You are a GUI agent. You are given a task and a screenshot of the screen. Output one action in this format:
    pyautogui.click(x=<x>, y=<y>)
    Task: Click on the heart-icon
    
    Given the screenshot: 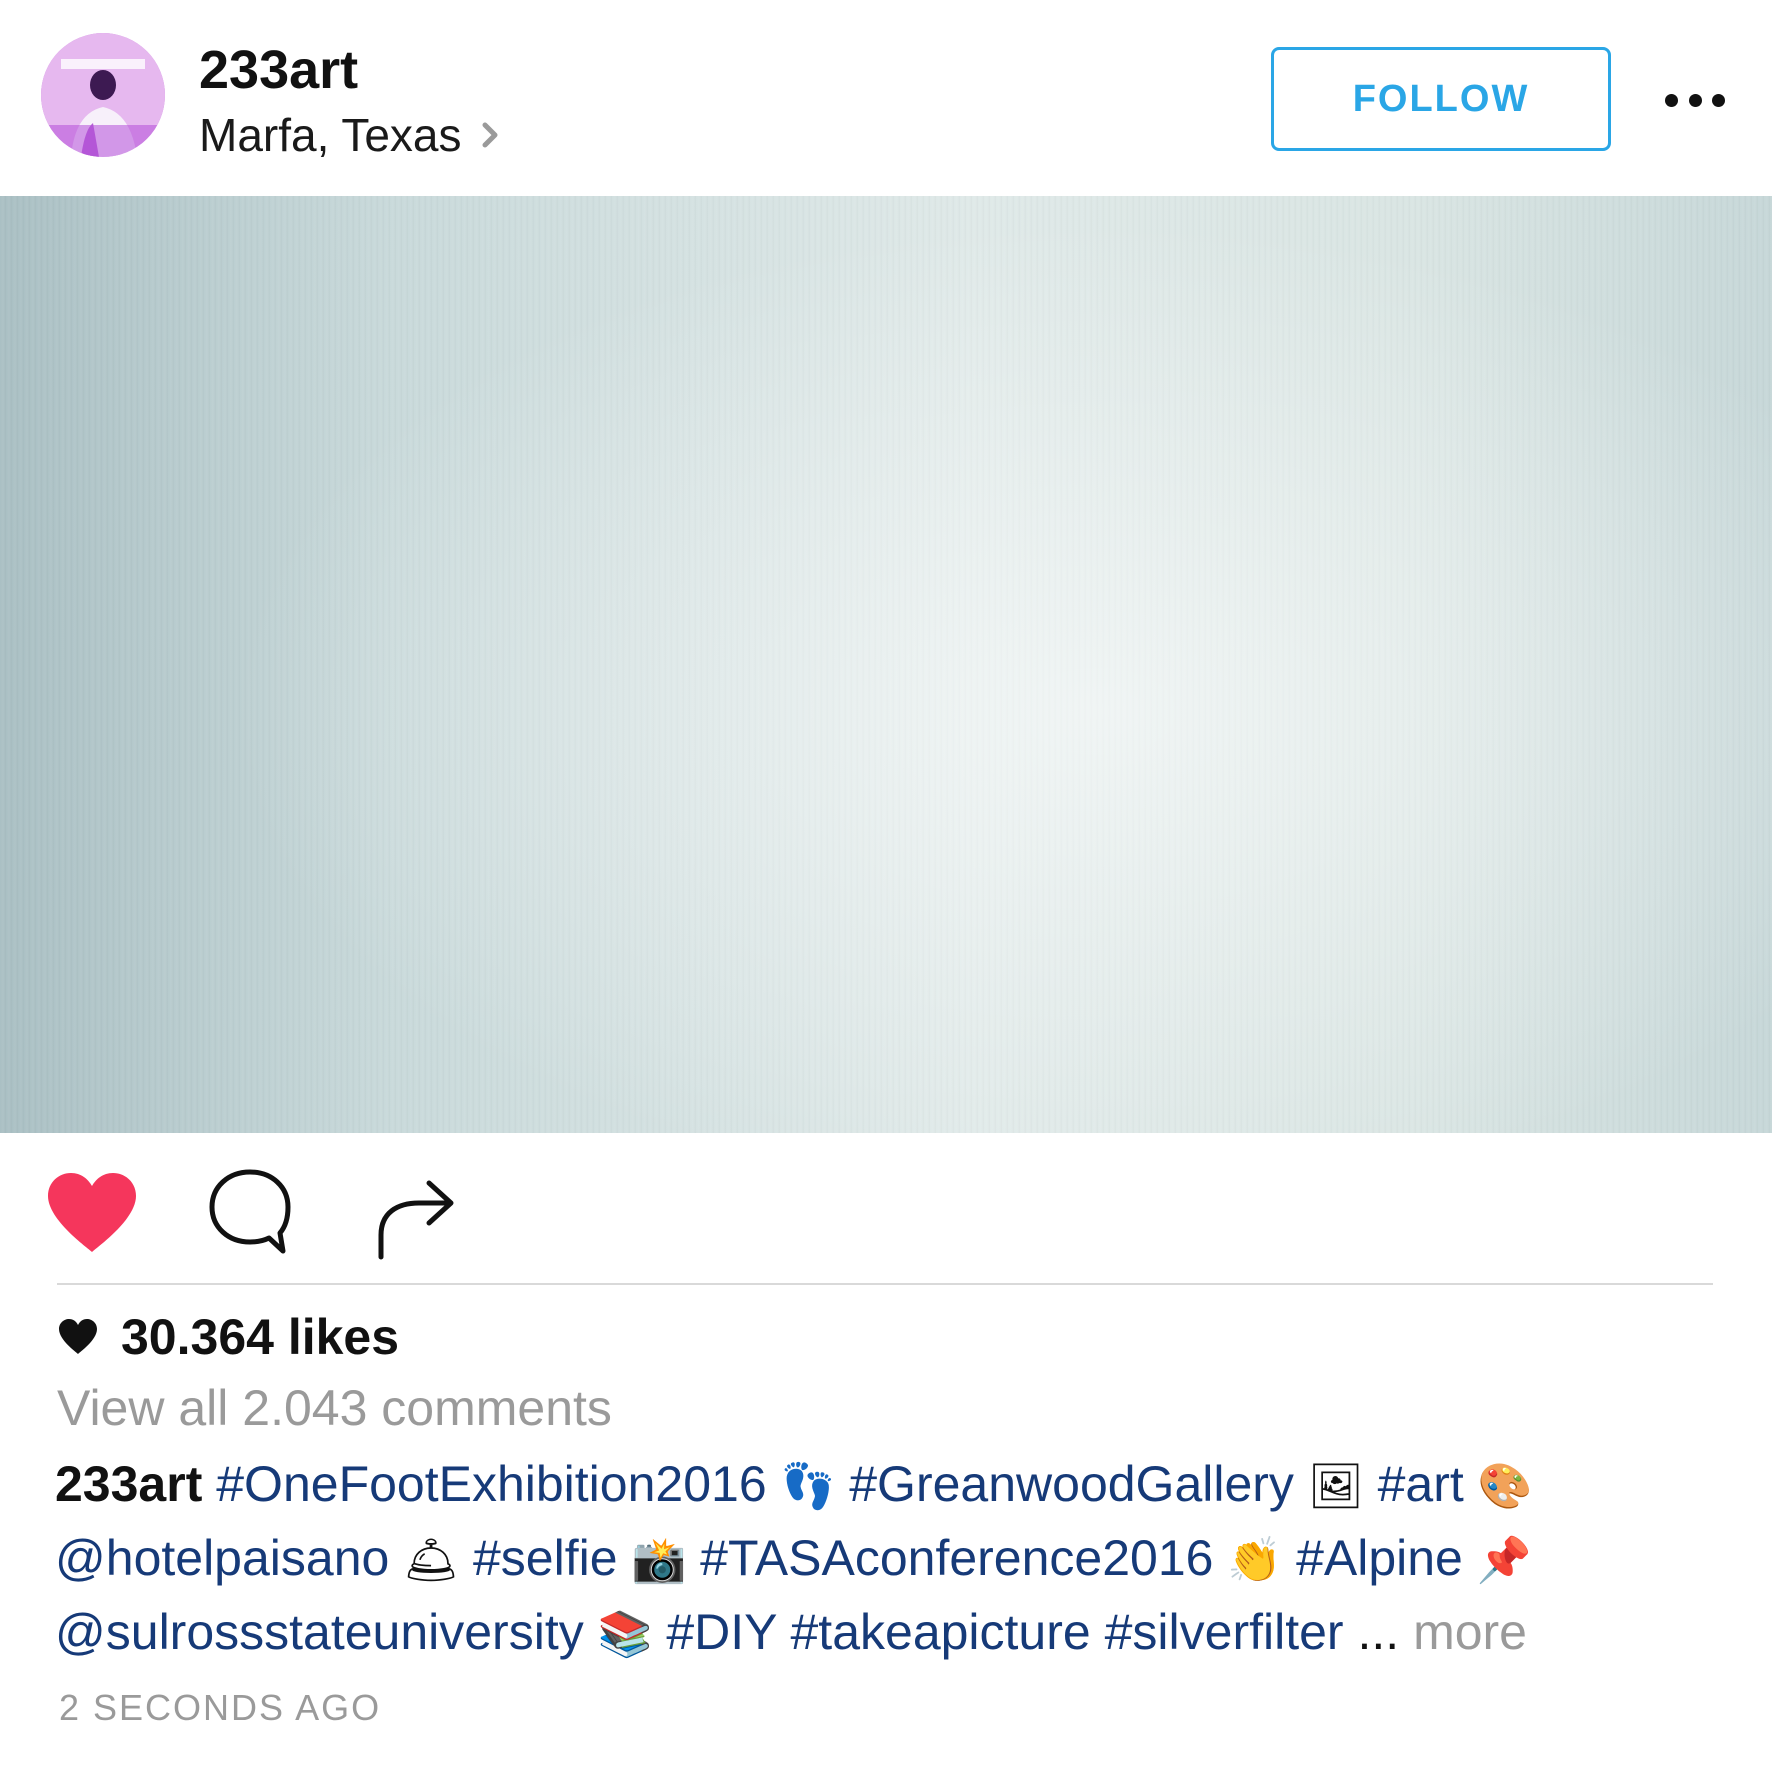 What is the action you would take?
    pyautogui.click(x=92, y=1213)
    